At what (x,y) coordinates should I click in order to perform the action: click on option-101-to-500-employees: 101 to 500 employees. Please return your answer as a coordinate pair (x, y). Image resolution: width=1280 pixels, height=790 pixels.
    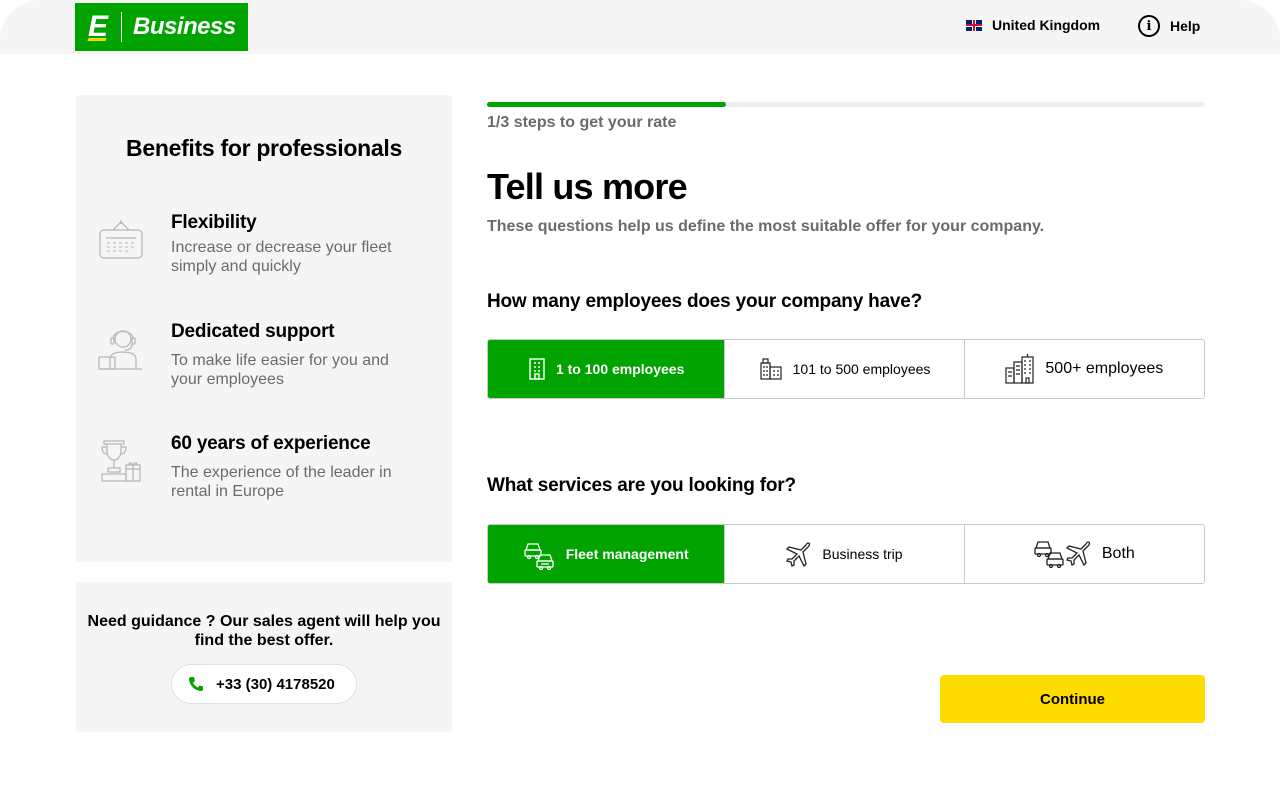
    Looking at the image, I should click on (845, 369).